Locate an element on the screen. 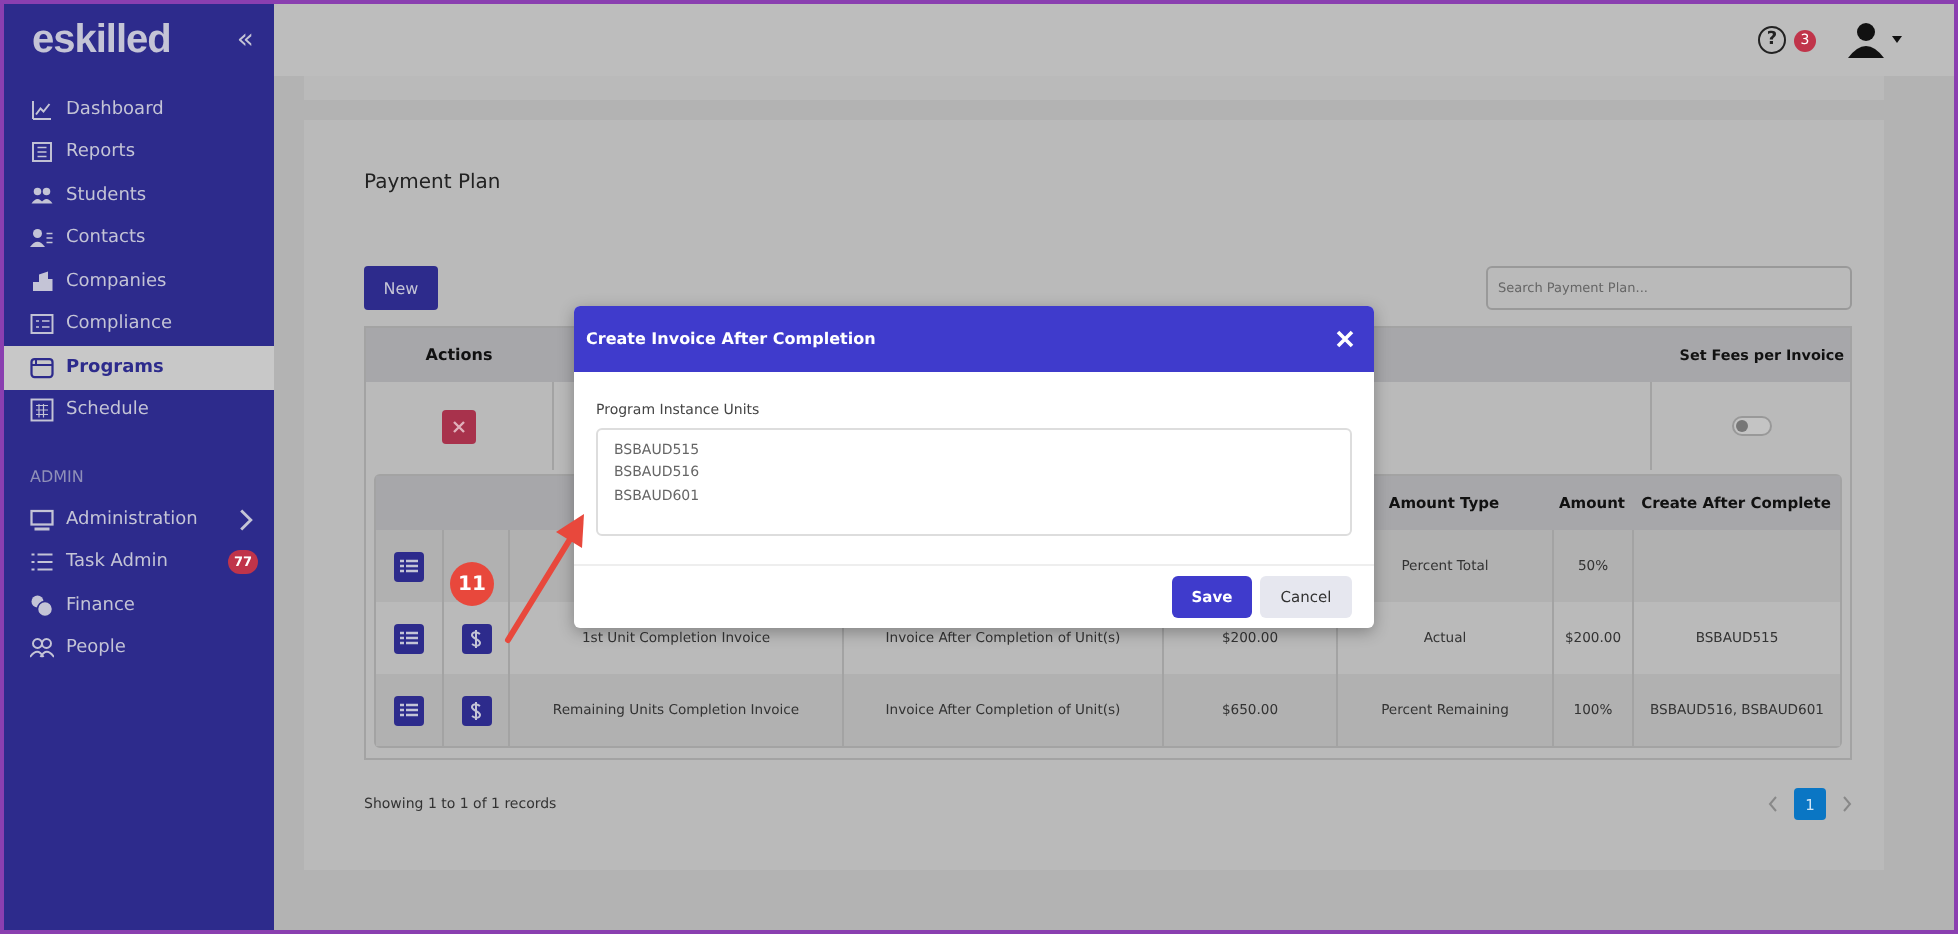 The image size is (1958, 934). user-icon is located at coordinates (1866, 40).